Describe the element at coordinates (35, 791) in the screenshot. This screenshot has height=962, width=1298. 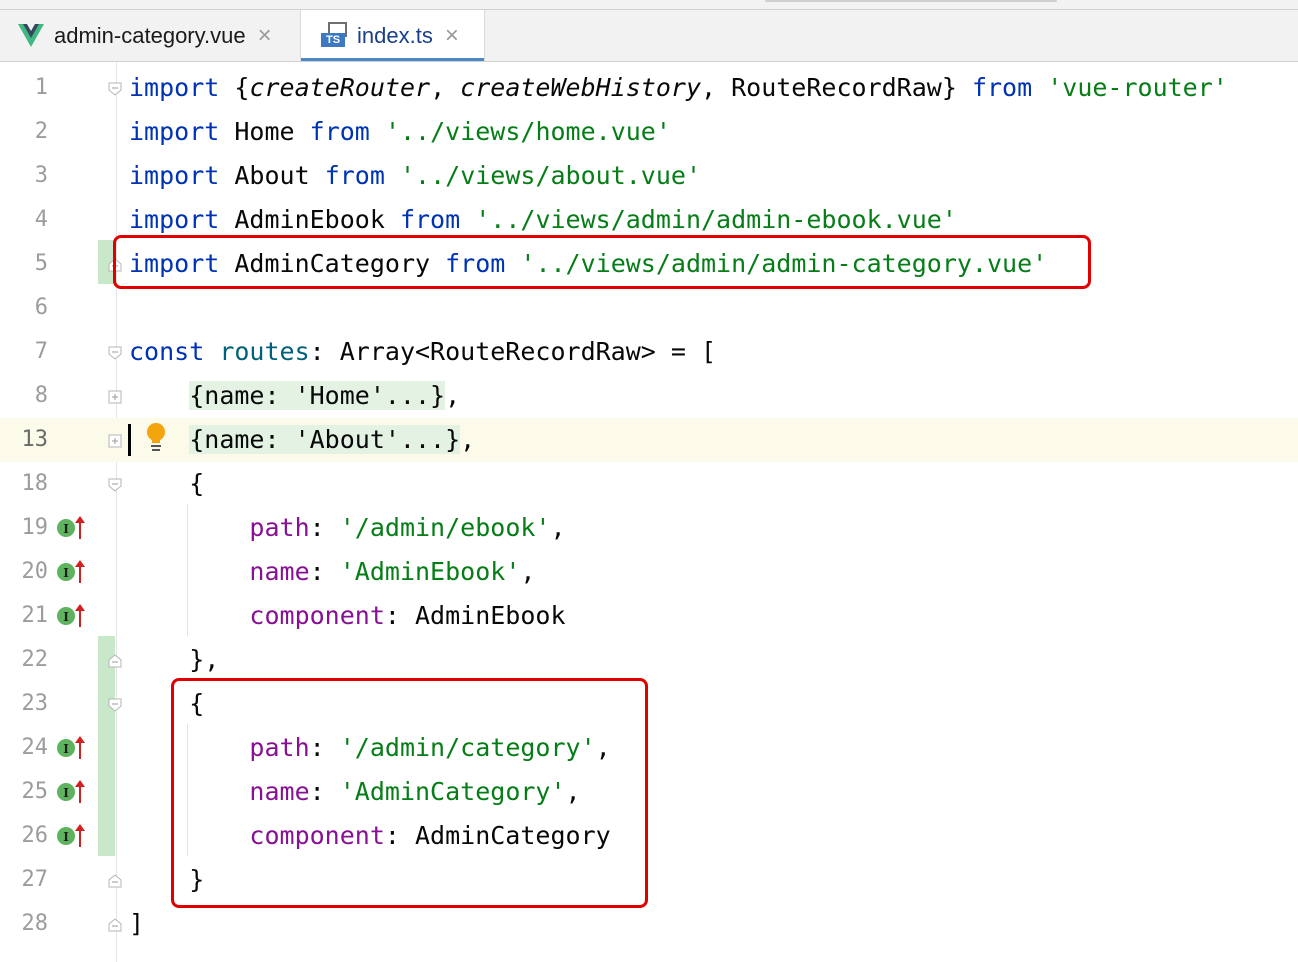
I see `line-number: 25` at that location.